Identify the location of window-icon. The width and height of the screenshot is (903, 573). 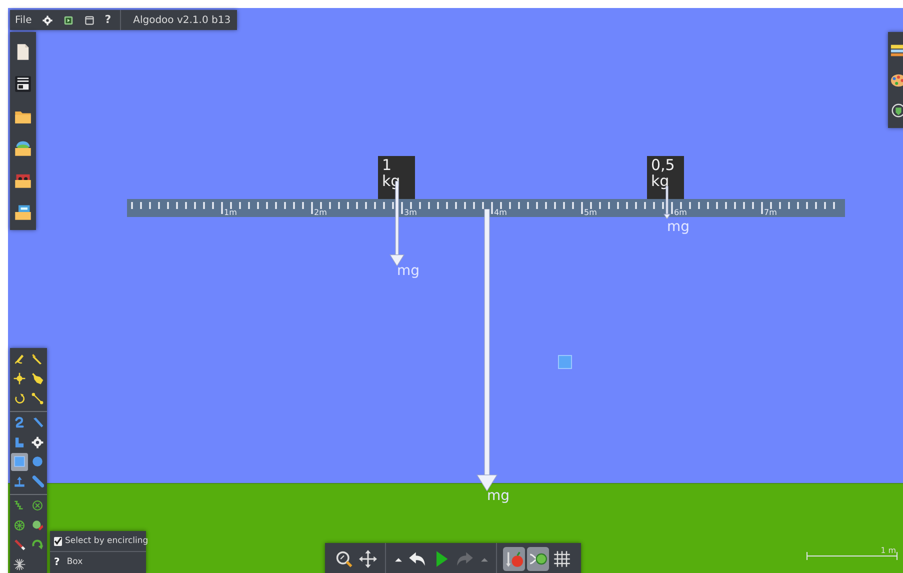
(89, 20).